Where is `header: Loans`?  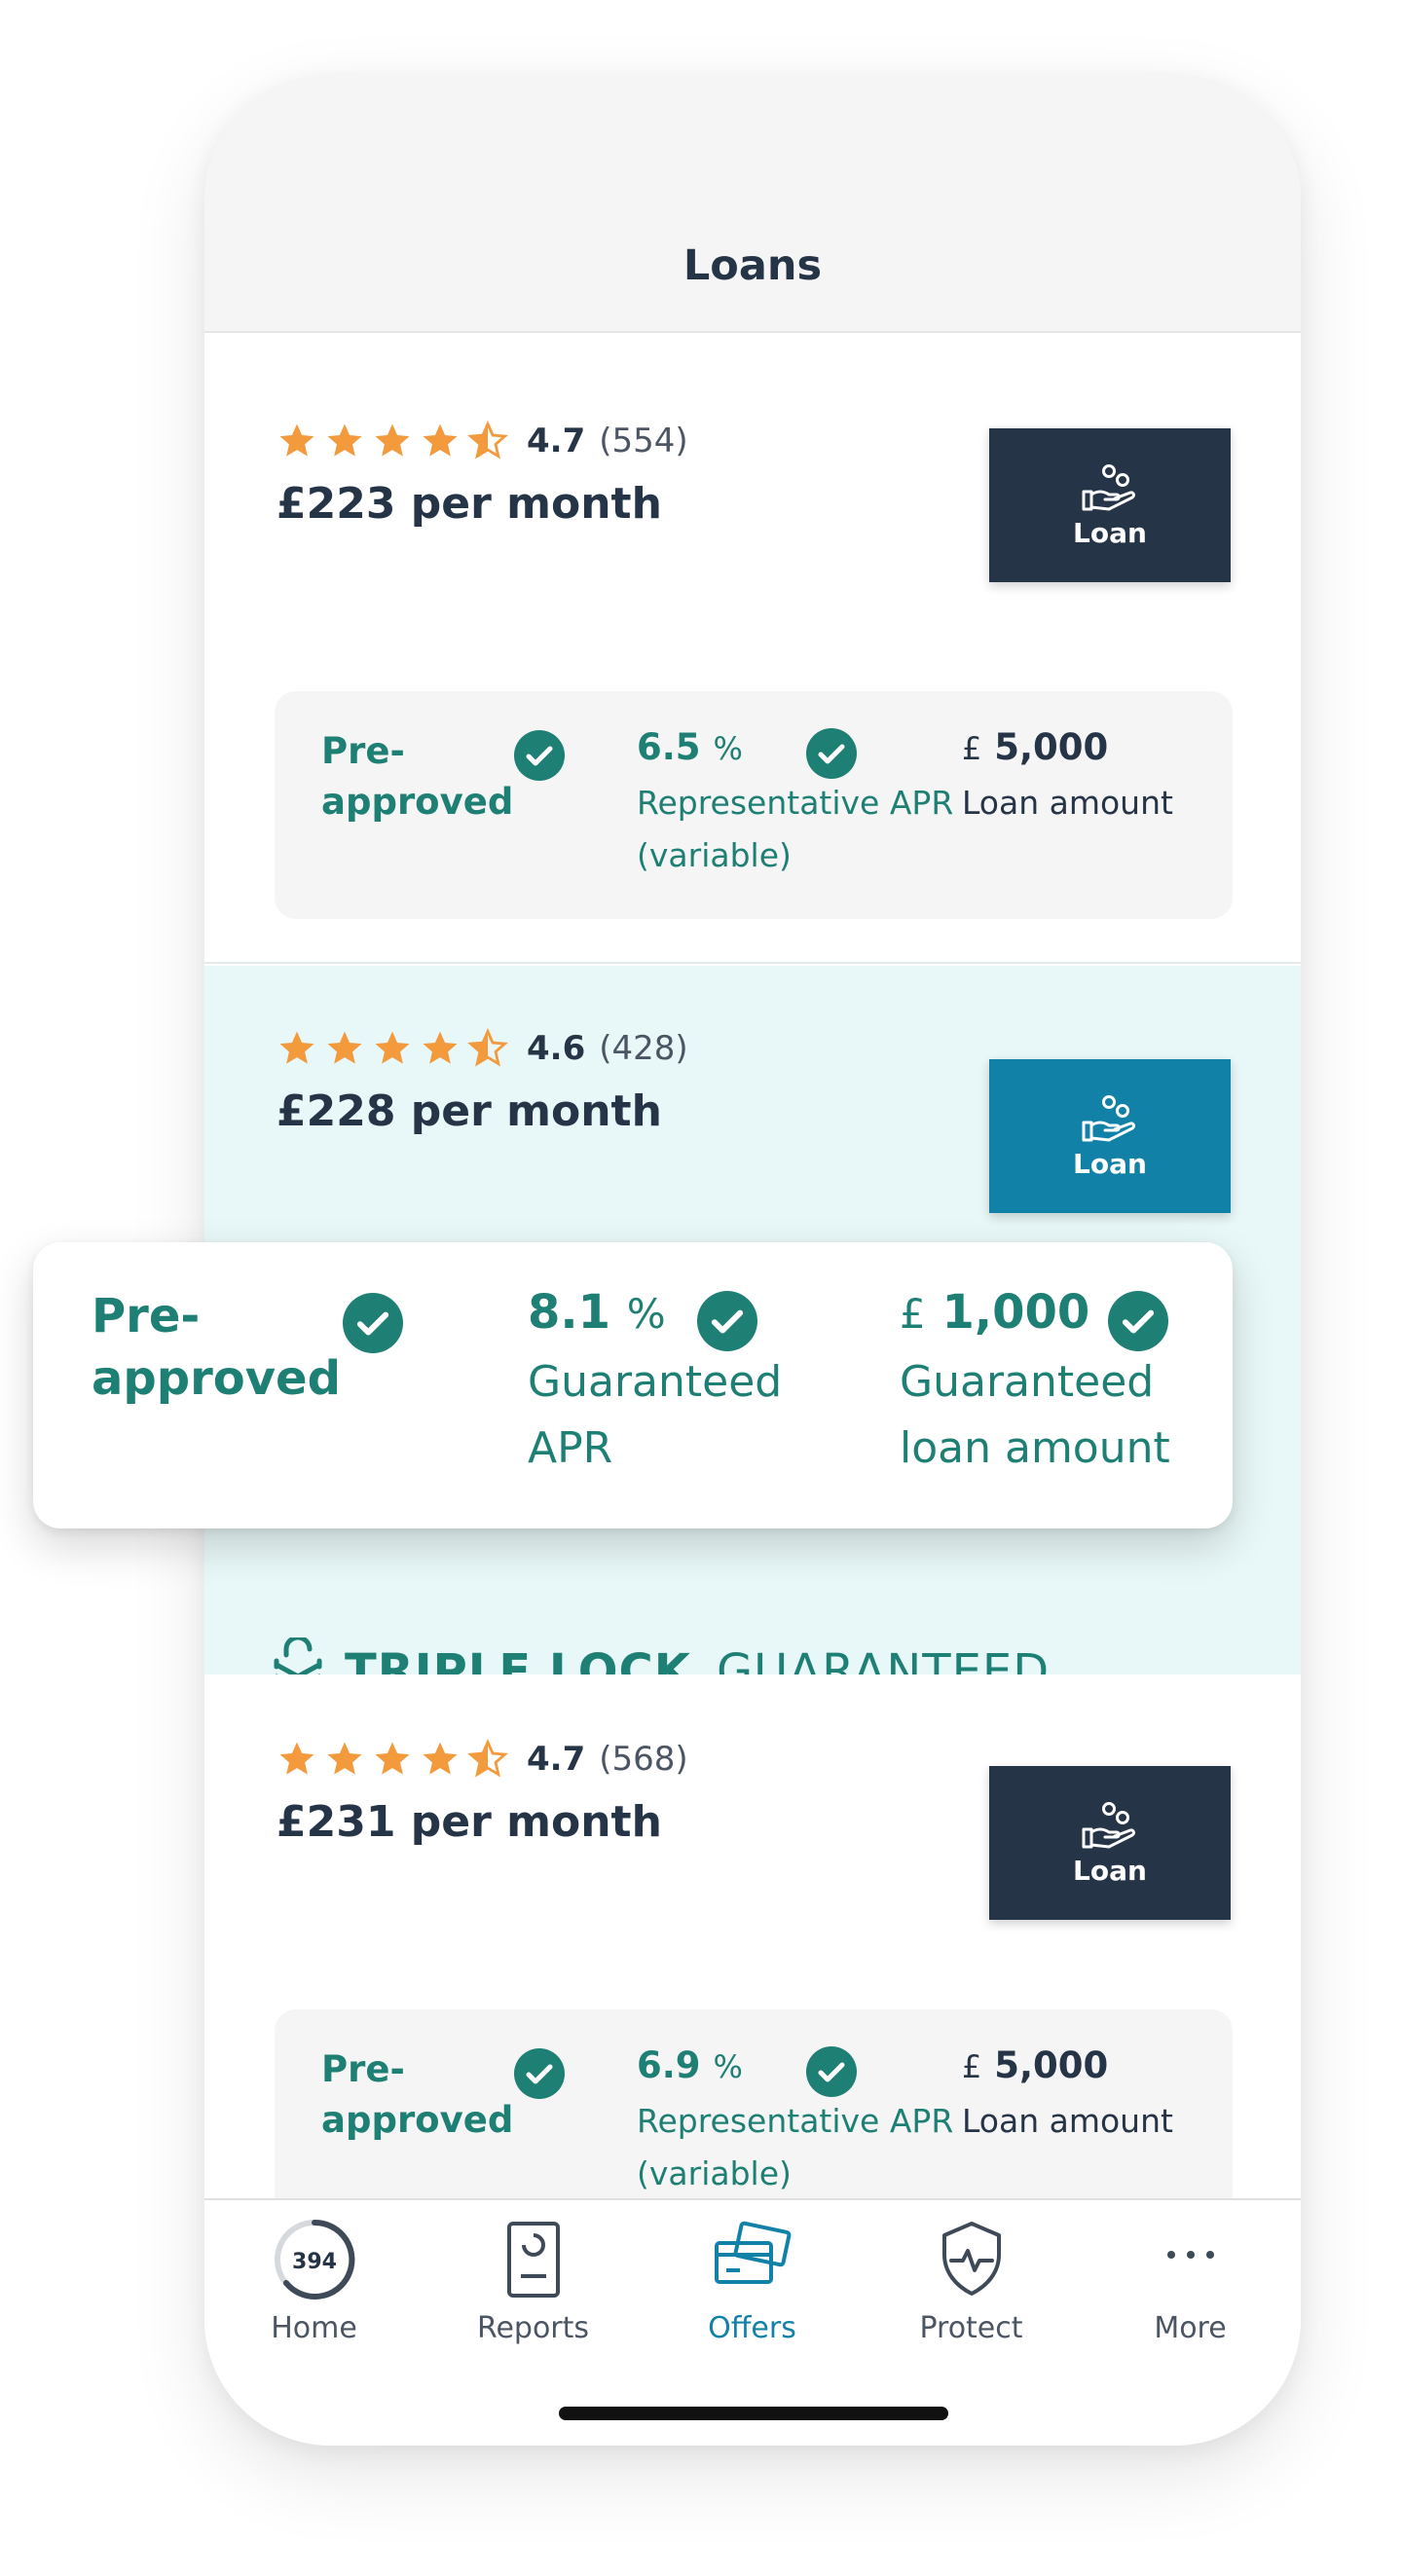 header: Loans is located at coordinates (752, 203).